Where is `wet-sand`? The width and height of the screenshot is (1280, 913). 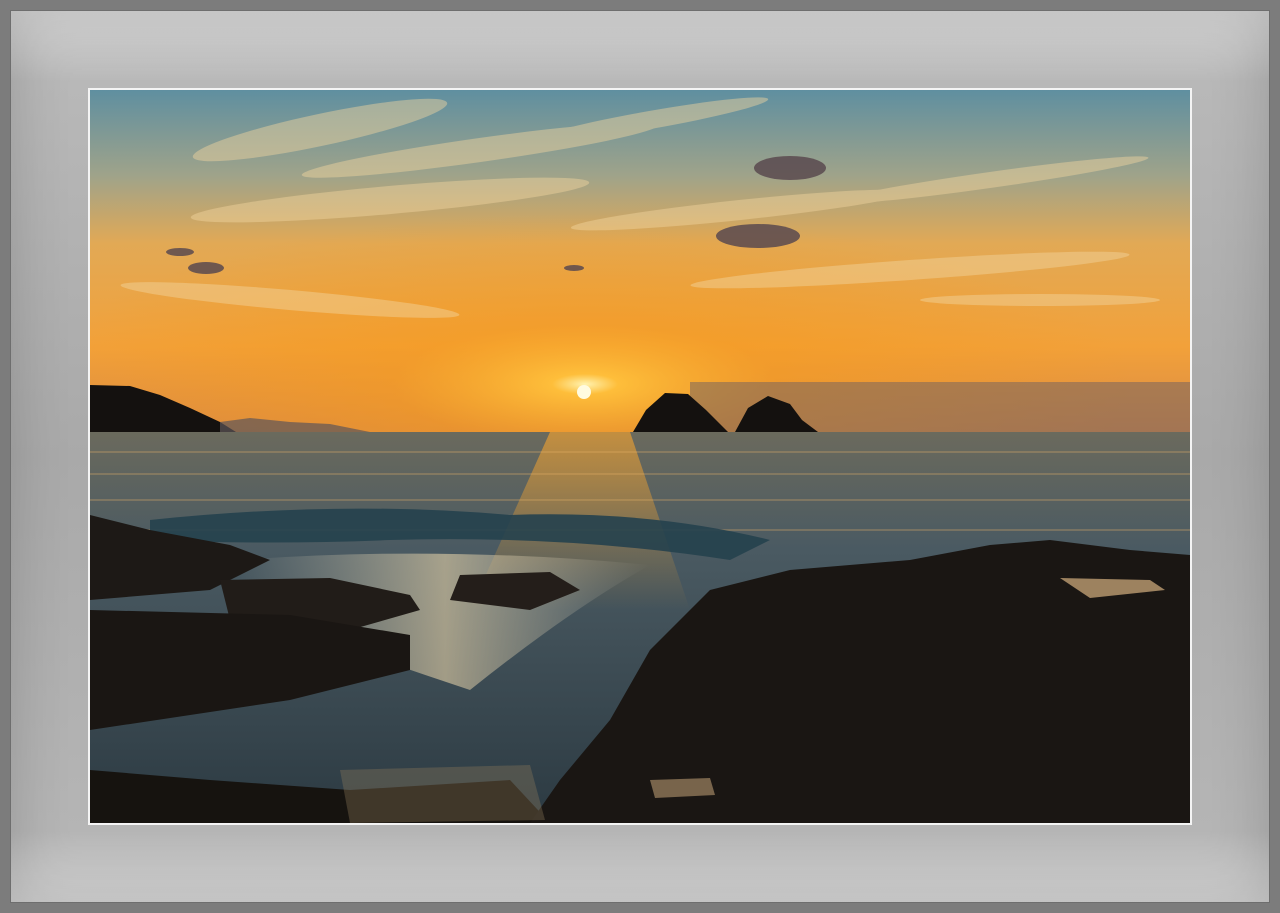 wet-sand is located at coordinates (442, 794).